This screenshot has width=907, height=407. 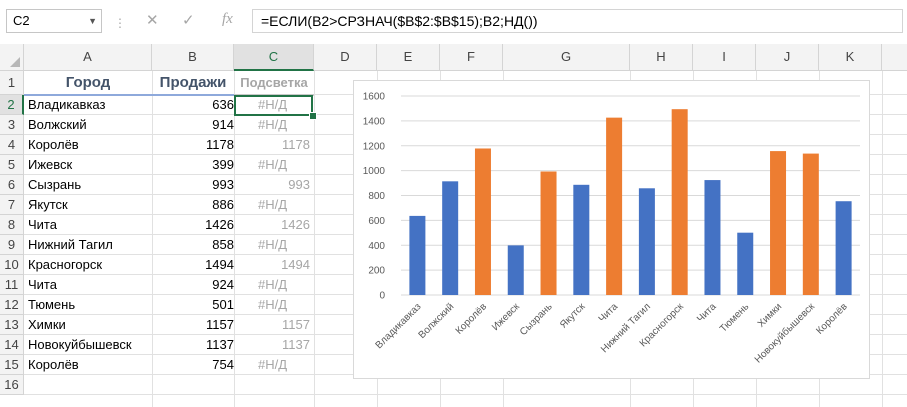 What do you see at coordinates (21, 20) in the screenshot?
I see `name-box-value: C2` at bounding box center [21, 20].